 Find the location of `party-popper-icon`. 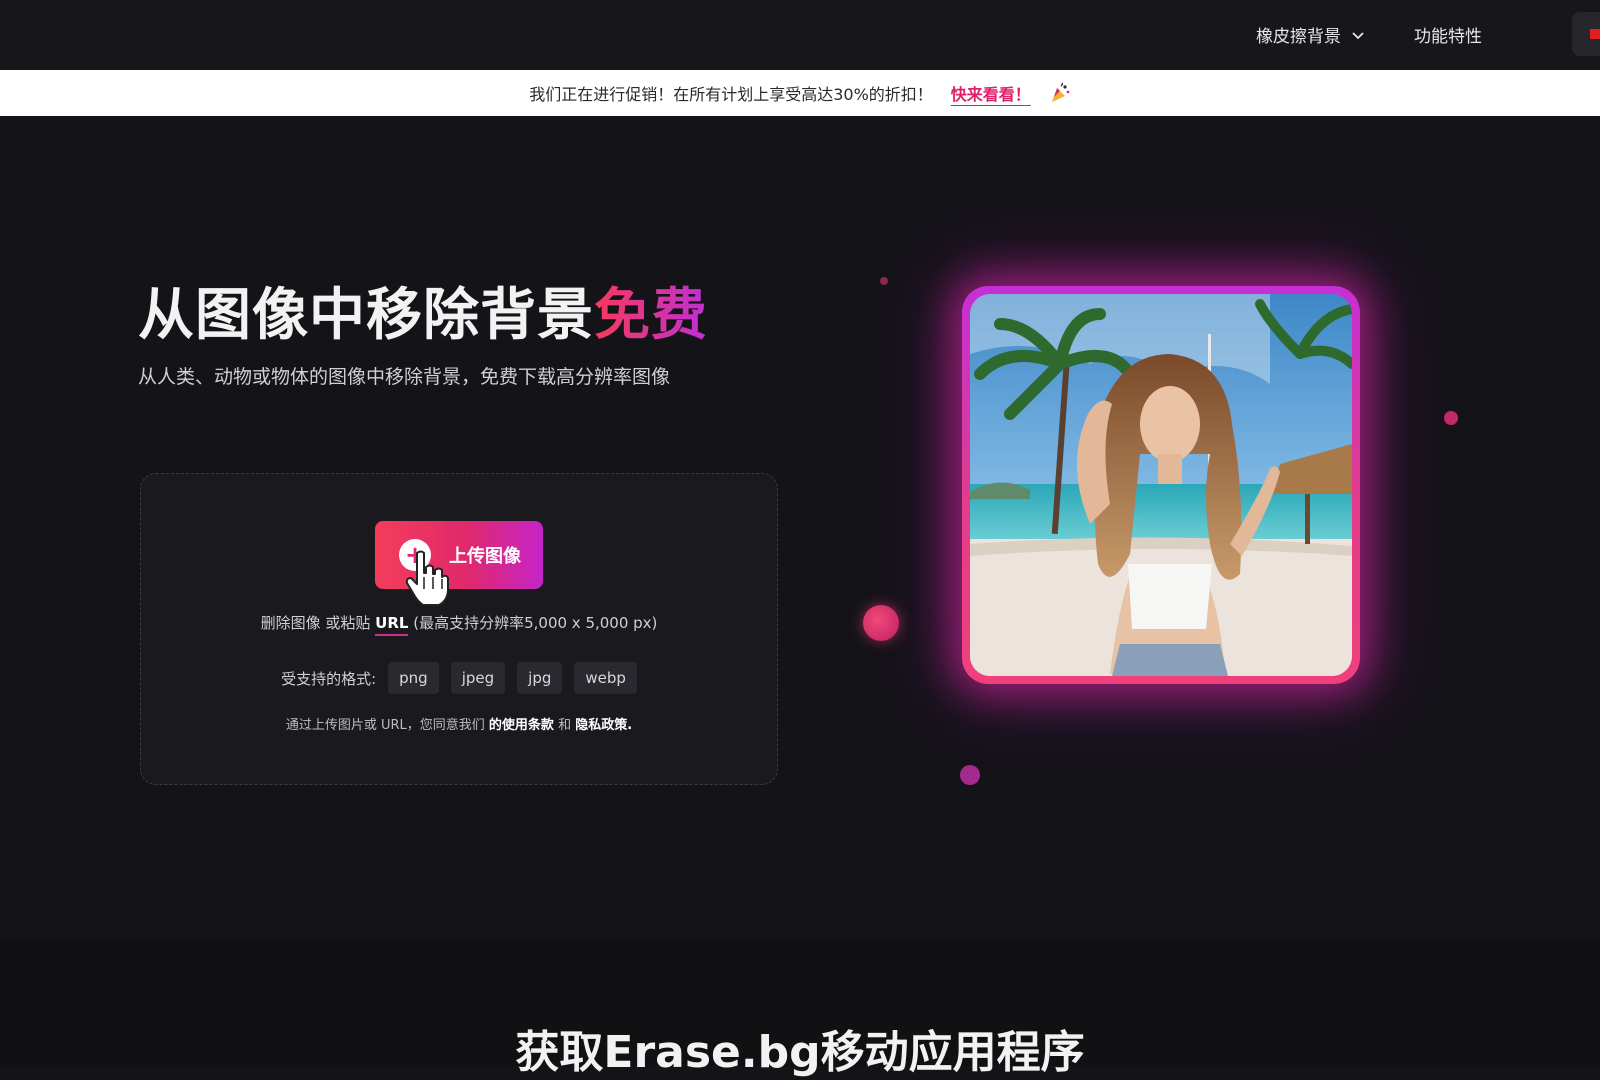

party-popper-icon is located at coordinates (1060, 92).